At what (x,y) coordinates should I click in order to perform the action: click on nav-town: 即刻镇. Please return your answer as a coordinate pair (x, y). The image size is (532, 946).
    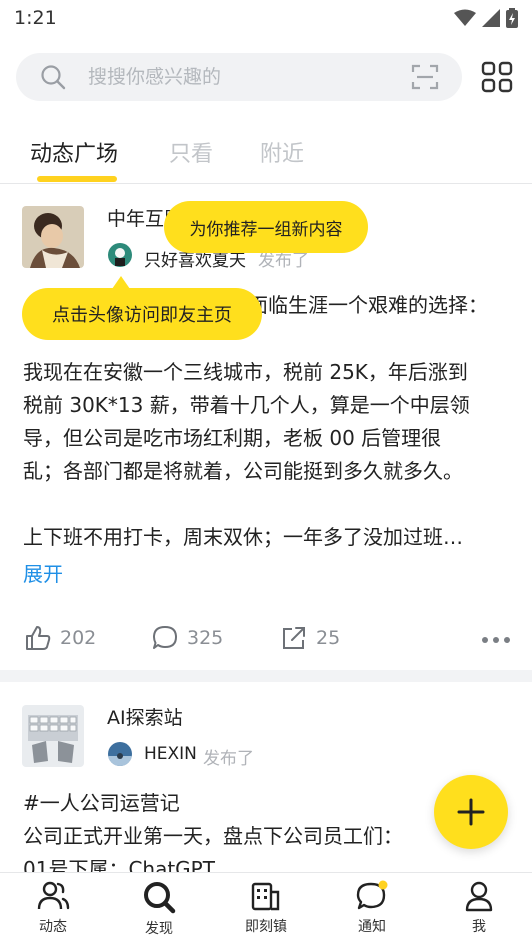
    Looking at the image, I should click on (266, 908).